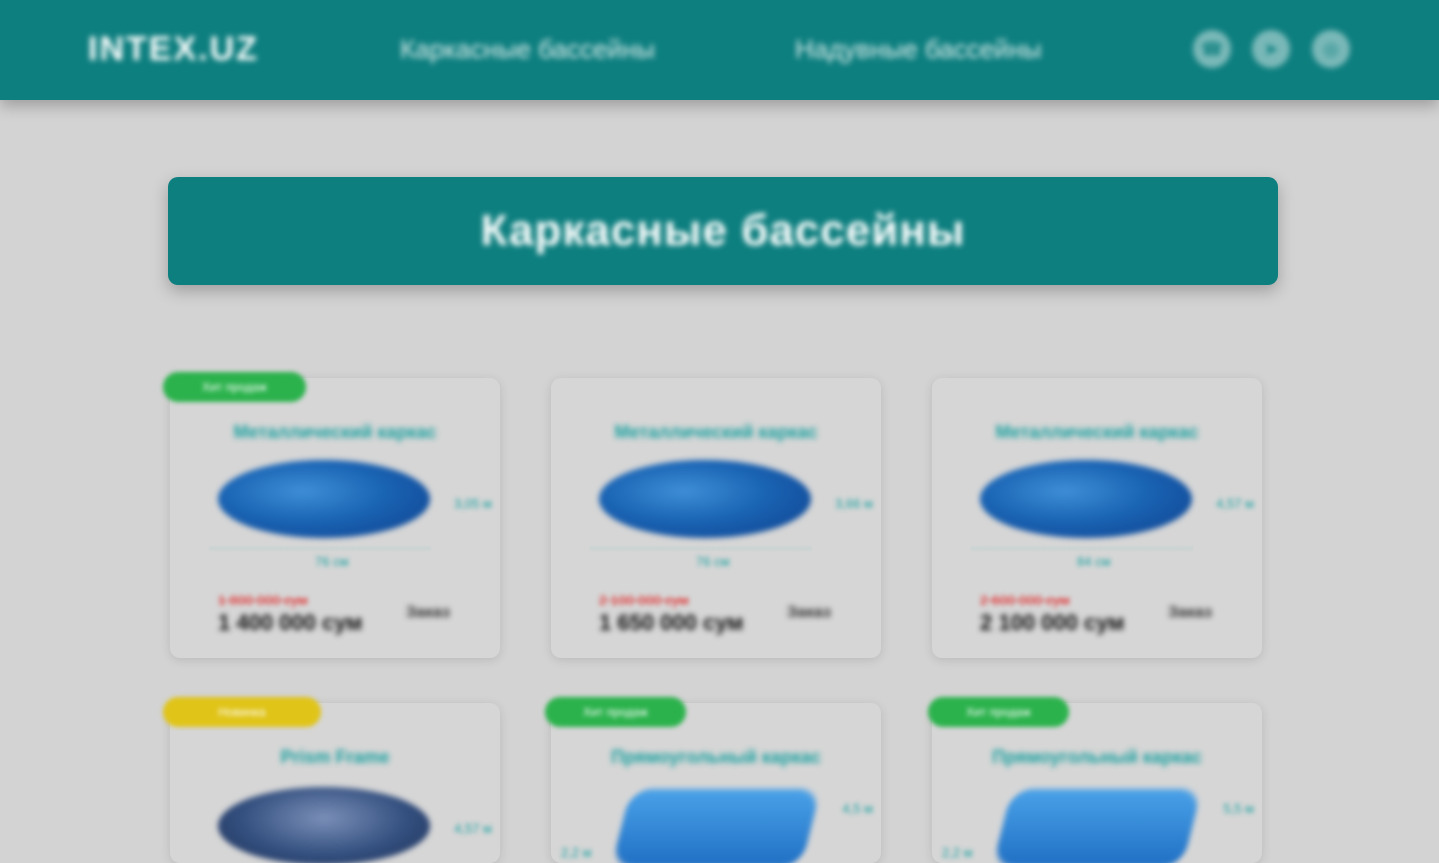 The image size is (1439, 863). I want to click on nav-link-frame-pools: Каркасные бассейны, so click(527, 49).